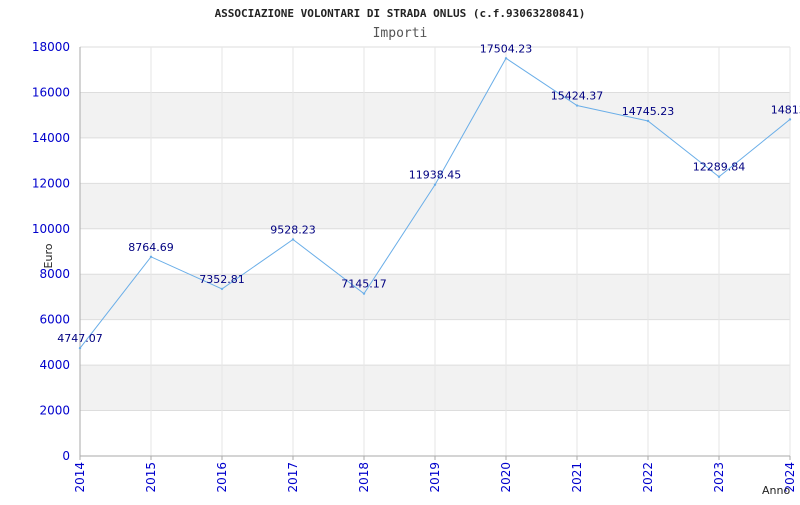 This screenshot has width=800, height=505. I want to click on x-tick-label: 2018, so click(364, 477).